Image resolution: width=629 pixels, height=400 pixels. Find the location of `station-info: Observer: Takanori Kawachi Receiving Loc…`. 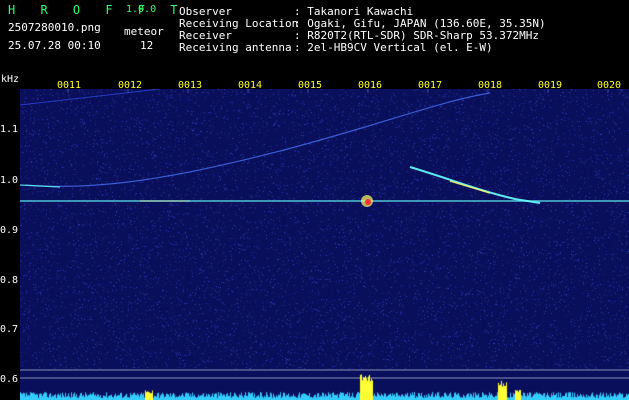

station-info: Observer: Takanori Kawachi Receiving Loc… is located at coordinates (362, 30).